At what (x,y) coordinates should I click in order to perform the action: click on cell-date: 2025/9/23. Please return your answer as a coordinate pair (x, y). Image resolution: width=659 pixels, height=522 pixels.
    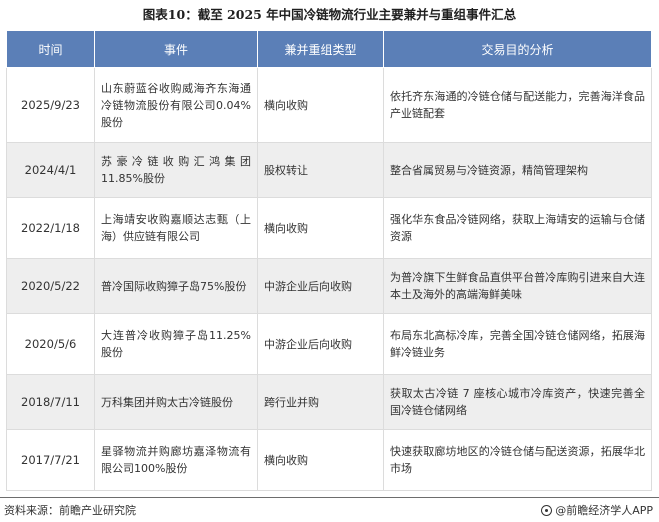
    Looking at the image, I should click on (50, 105).